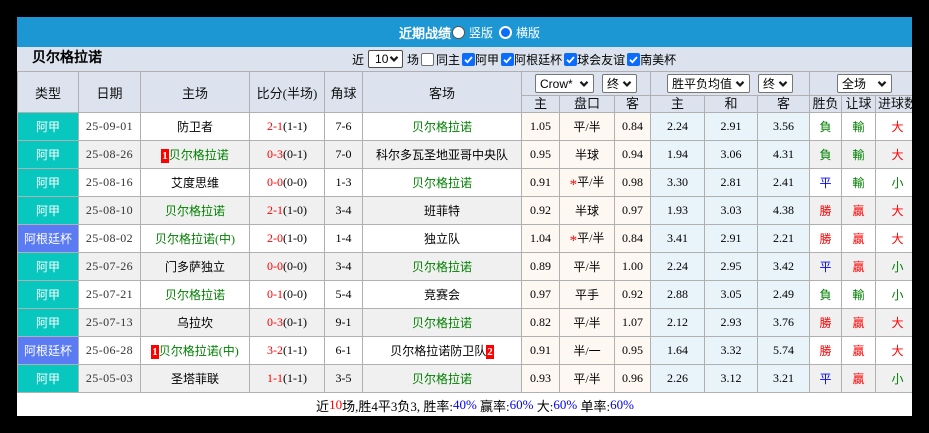 The image size is (929, 433). Describe the element at coordinates (275, 126) in the screenshot. I see `fulltime-score: 2-1` at that location.